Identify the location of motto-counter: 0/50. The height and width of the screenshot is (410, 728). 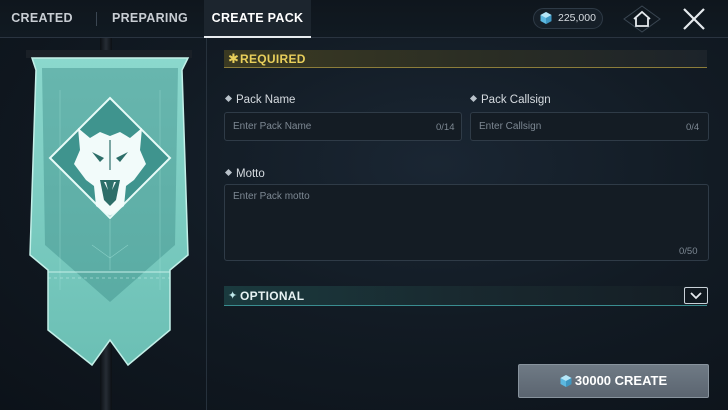
(688, 251).